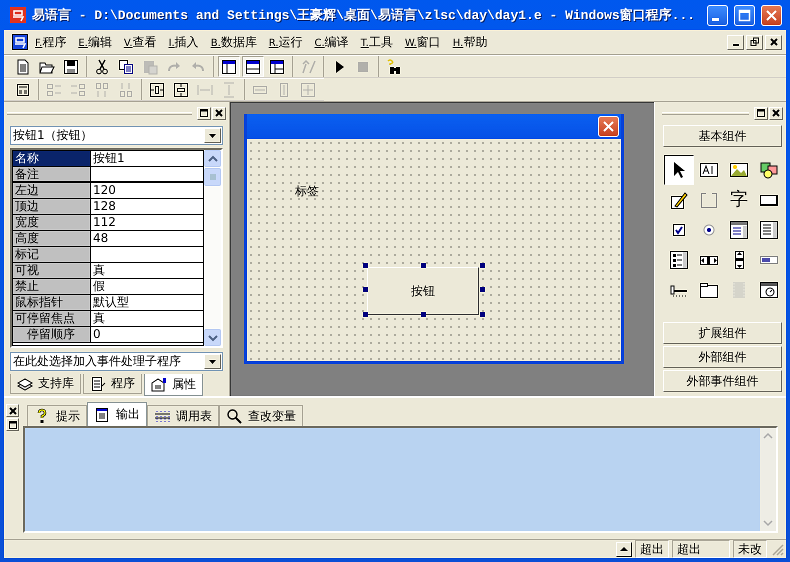 The width and height of the screenshot is (790, 562). I want to click on dropdown-list-icon, so click(739, 230).